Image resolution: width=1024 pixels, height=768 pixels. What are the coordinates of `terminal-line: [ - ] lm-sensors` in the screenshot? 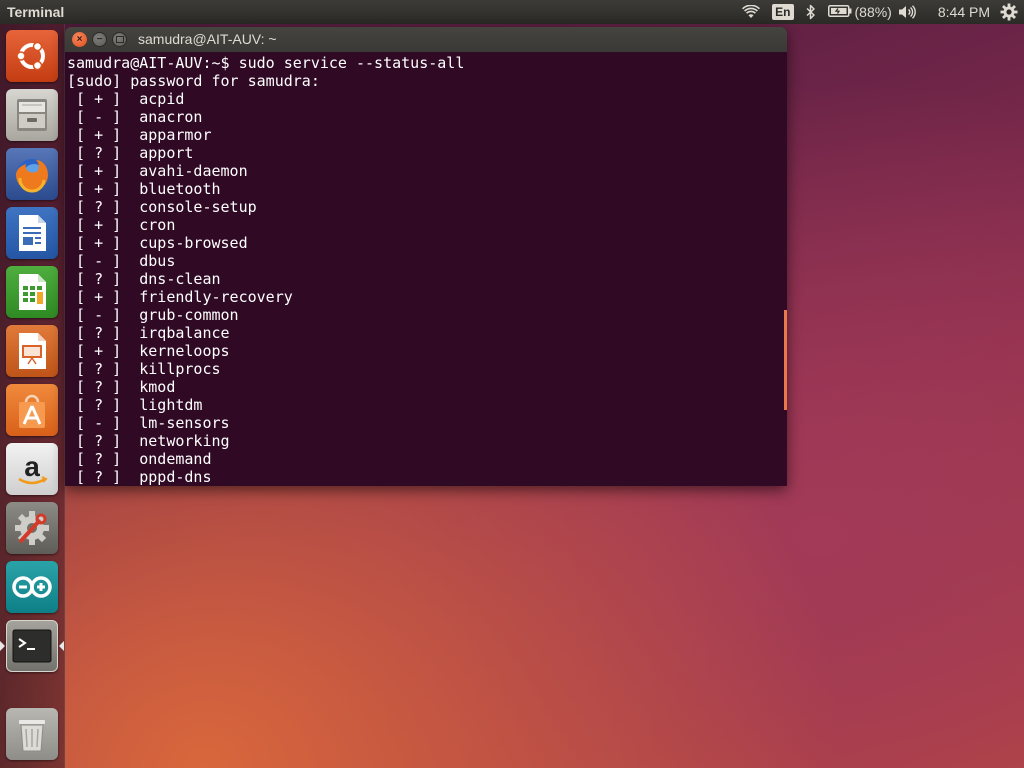 It's located at (148, 423).